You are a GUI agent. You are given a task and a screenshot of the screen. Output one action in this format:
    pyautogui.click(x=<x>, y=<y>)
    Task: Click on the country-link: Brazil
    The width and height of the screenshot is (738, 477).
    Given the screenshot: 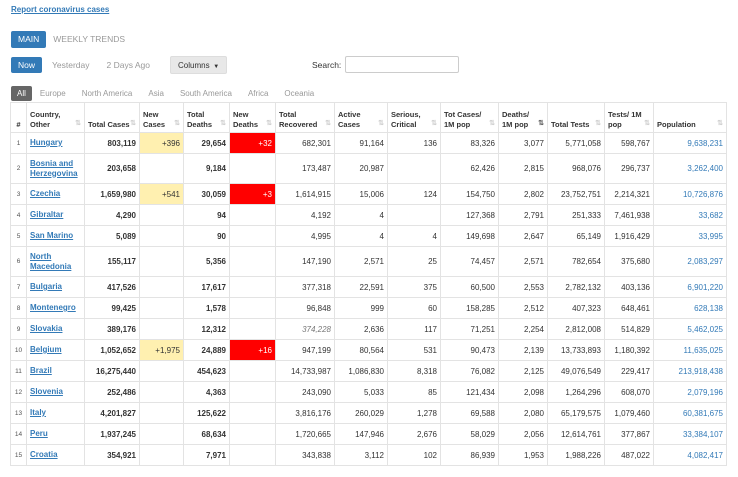 What is the action you would take?
    pyautogui.click(x=41, y=370)
    